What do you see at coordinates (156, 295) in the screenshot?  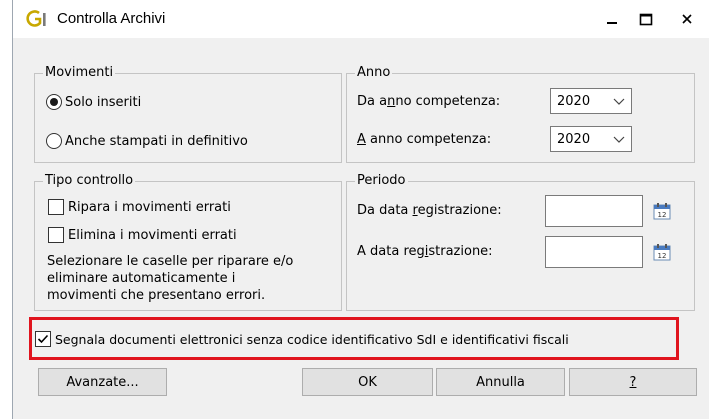 I see `help-line: movimenti che presentano errori.` at bounding box center [156, 295].